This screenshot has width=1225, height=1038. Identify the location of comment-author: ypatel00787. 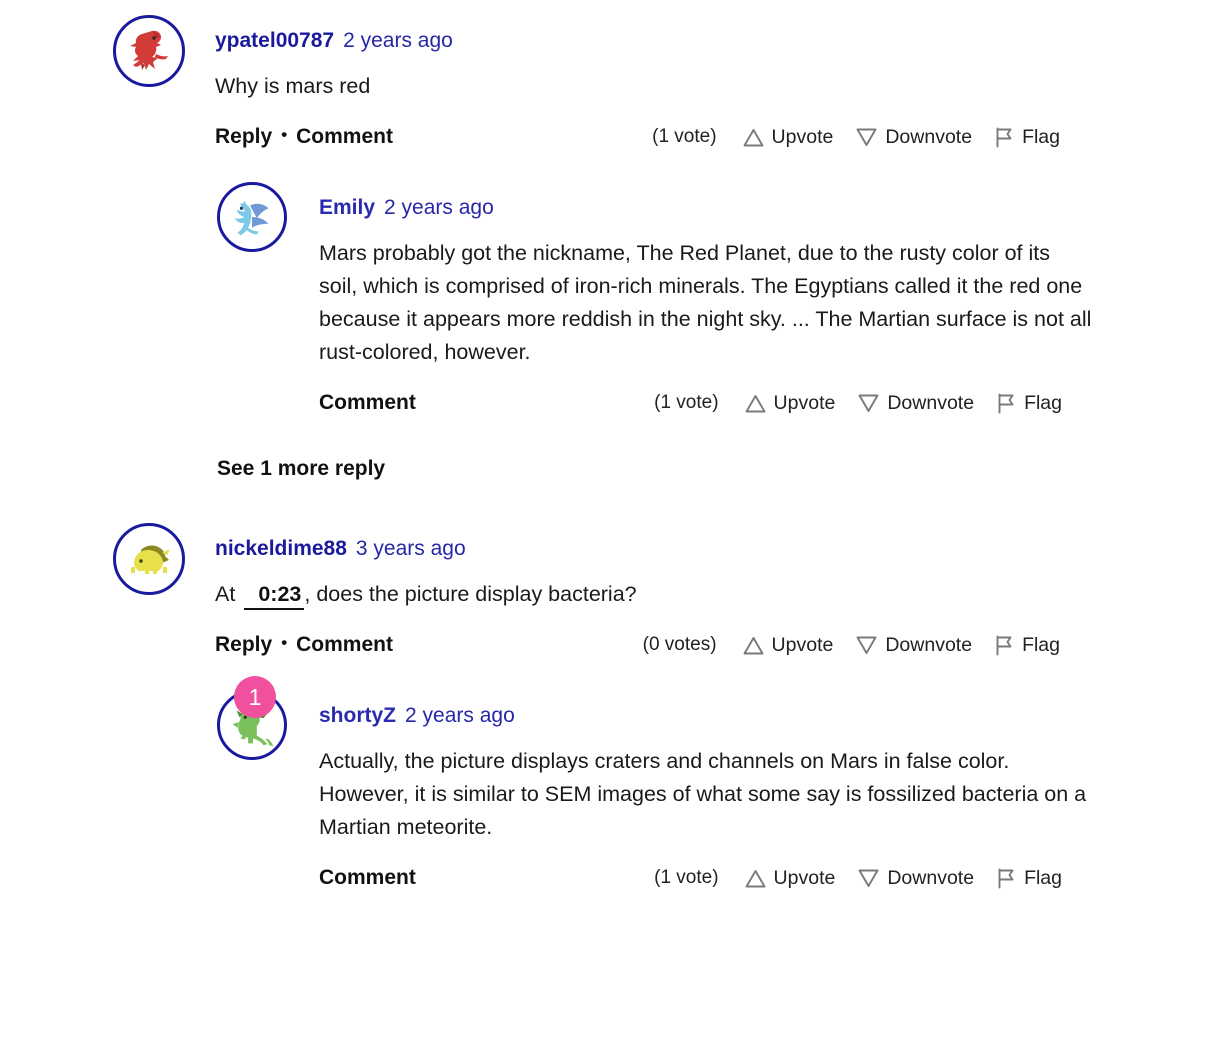
(274, 40).